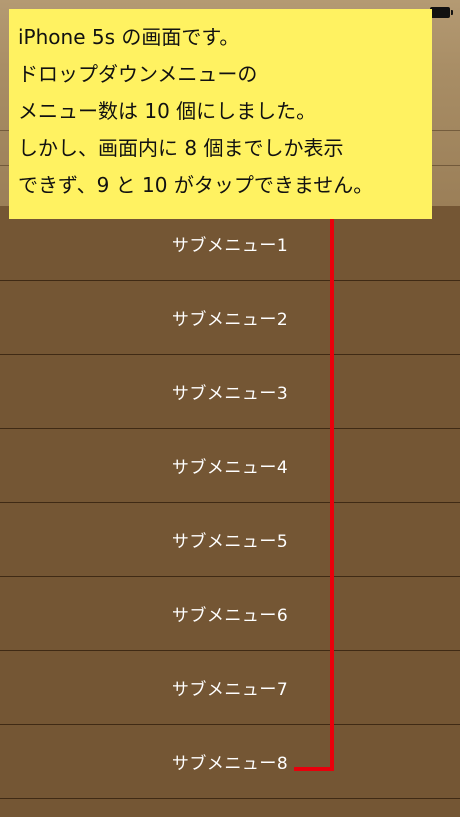 The image size is (460, 817). What do you see at coordinates (230, 614) in the screenshot?
I see `submenu-item-6: サブメニュー6` at bounding box center [230, 614].